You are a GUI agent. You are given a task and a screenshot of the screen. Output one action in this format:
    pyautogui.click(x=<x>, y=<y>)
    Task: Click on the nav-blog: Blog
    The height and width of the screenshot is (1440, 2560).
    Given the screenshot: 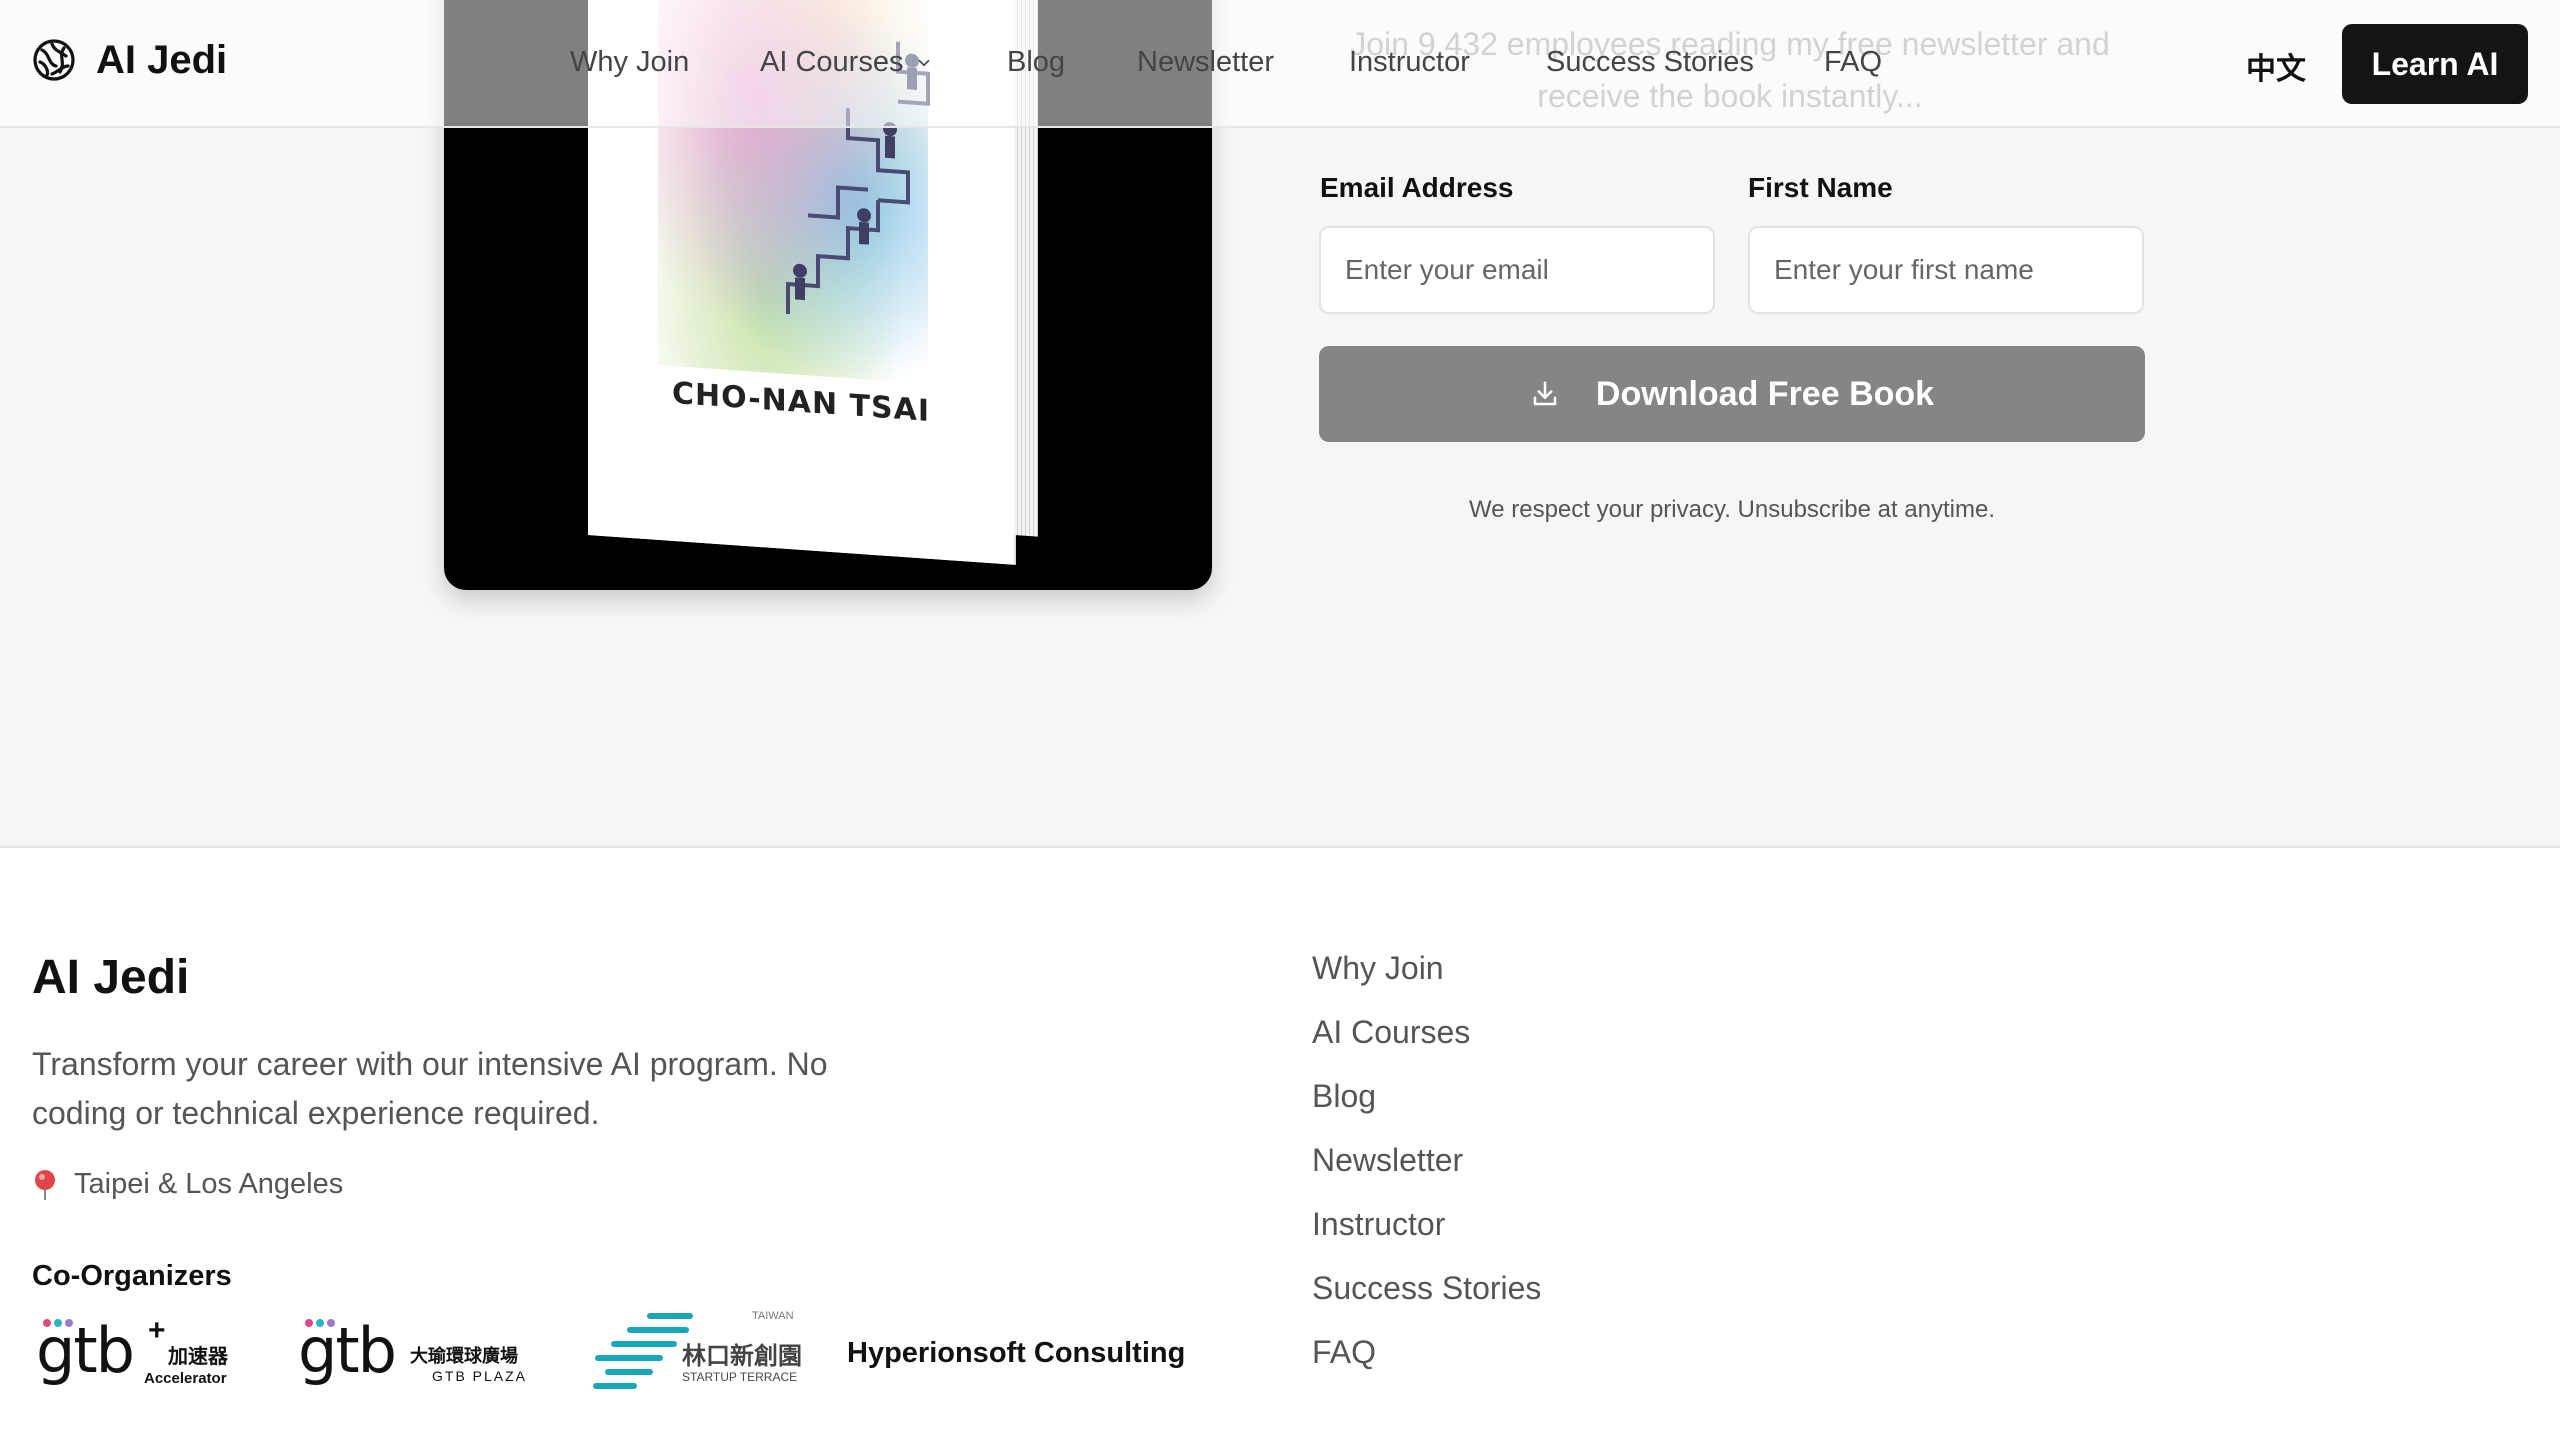 What is the action you would take?
    pyautogui.click(x=1036, y=62)
    